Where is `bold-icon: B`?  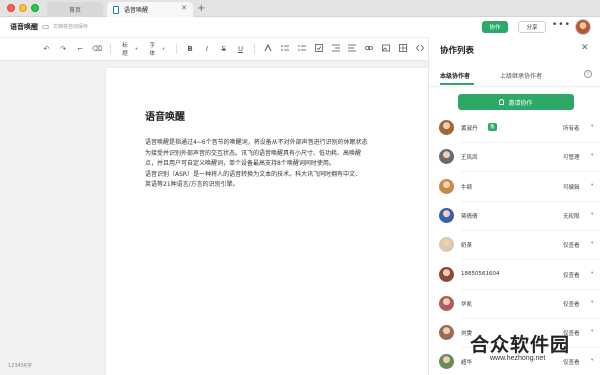 bold-icon: B is located at coordinates (190, 49).